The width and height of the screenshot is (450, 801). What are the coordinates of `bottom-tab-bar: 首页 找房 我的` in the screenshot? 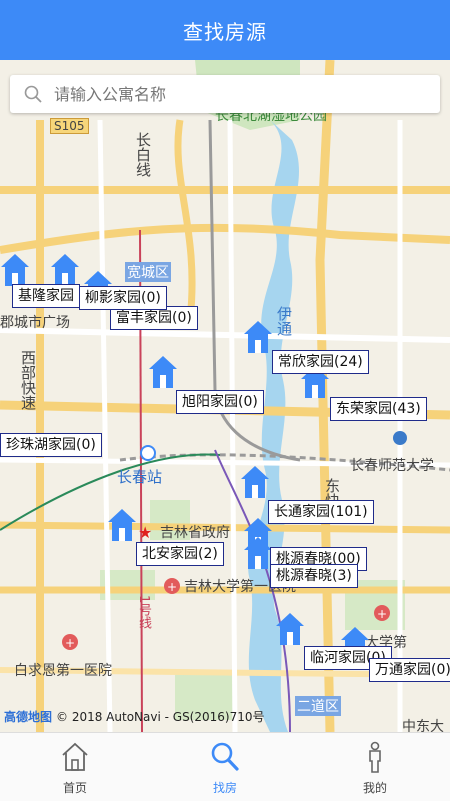 It's located at (225, 766).